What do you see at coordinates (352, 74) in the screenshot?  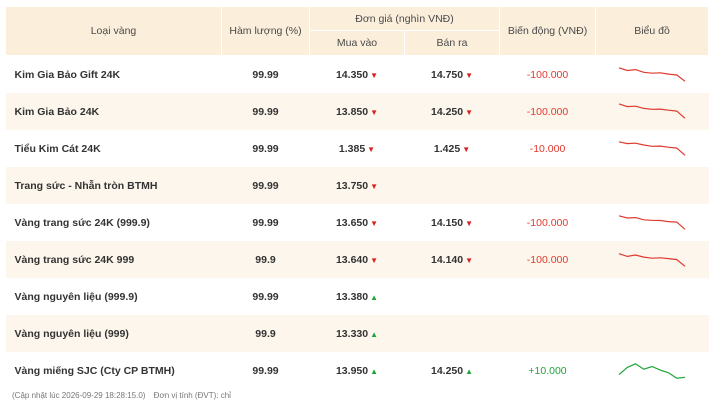 I see `cell-buy-value: 14.350` at bounding box center [352, 74].